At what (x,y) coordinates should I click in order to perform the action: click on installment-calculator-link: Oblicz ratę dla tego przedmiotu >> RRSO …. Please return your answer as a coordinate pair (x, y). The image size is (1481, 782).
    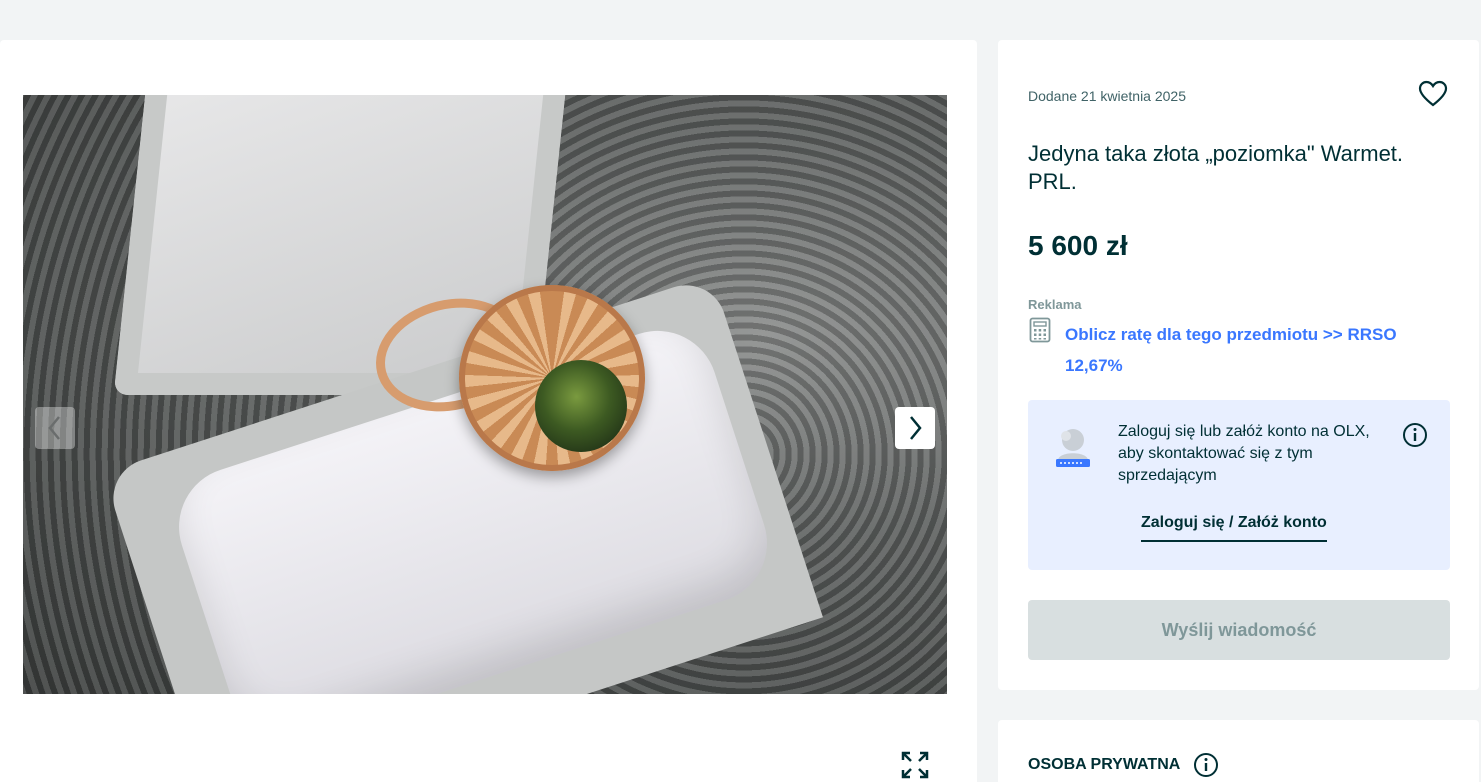
    Looking at the image, I should click on (1250, 350).